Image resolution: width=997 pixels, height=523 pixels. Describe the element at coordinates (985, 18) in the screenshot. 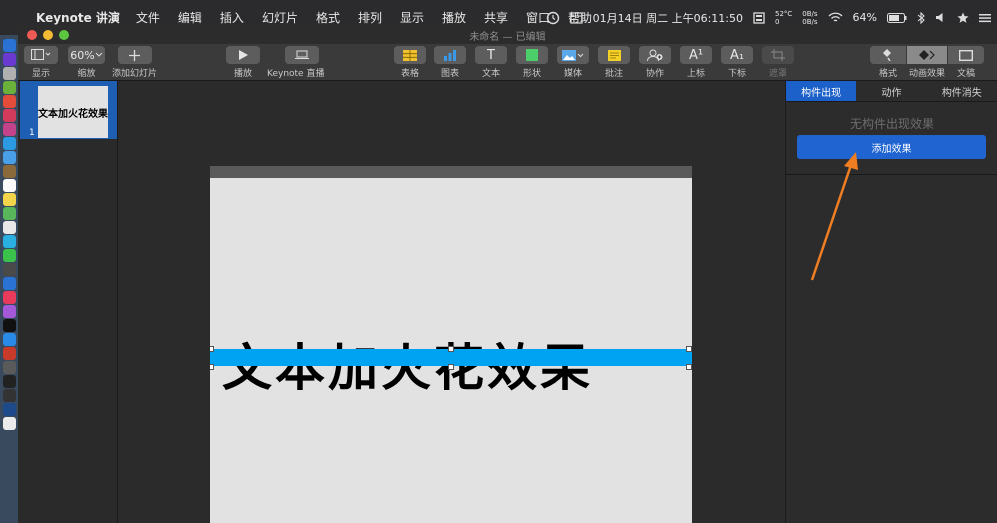

I see `menu-list-icon` at that location.